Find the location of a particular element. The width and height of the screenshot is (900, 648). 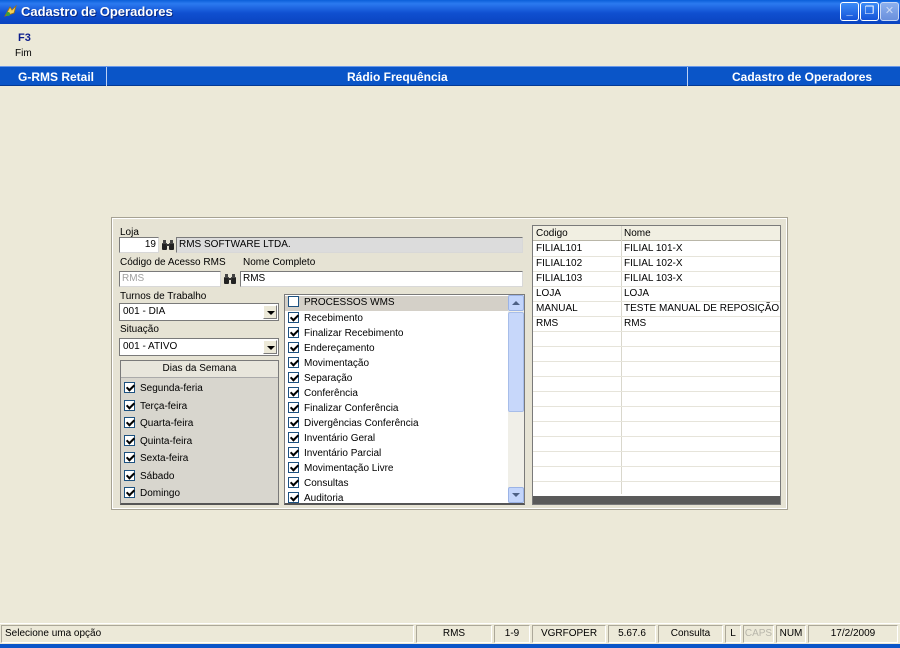

day-checkbox: Quinta-feira is located at coordinates (158, 443).